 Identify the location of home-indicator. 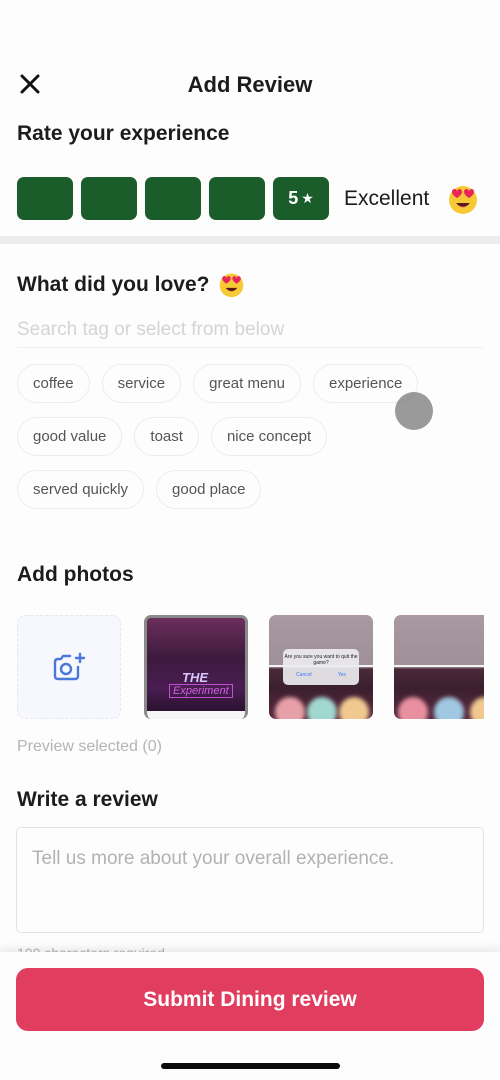
(250, 1066).